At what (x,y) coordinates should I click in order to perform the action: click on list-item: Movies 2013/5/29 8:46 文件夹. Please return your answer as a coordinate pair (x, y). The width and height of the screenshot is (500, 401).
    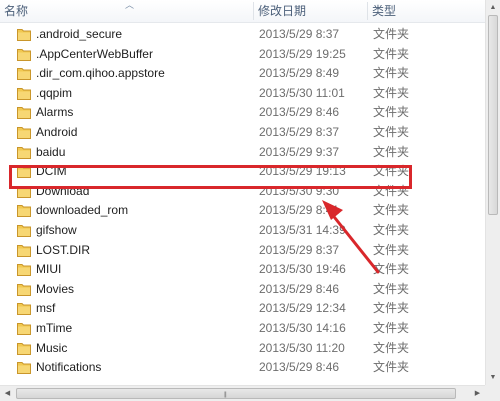
    Looking at the image, I should click on (242, 290).